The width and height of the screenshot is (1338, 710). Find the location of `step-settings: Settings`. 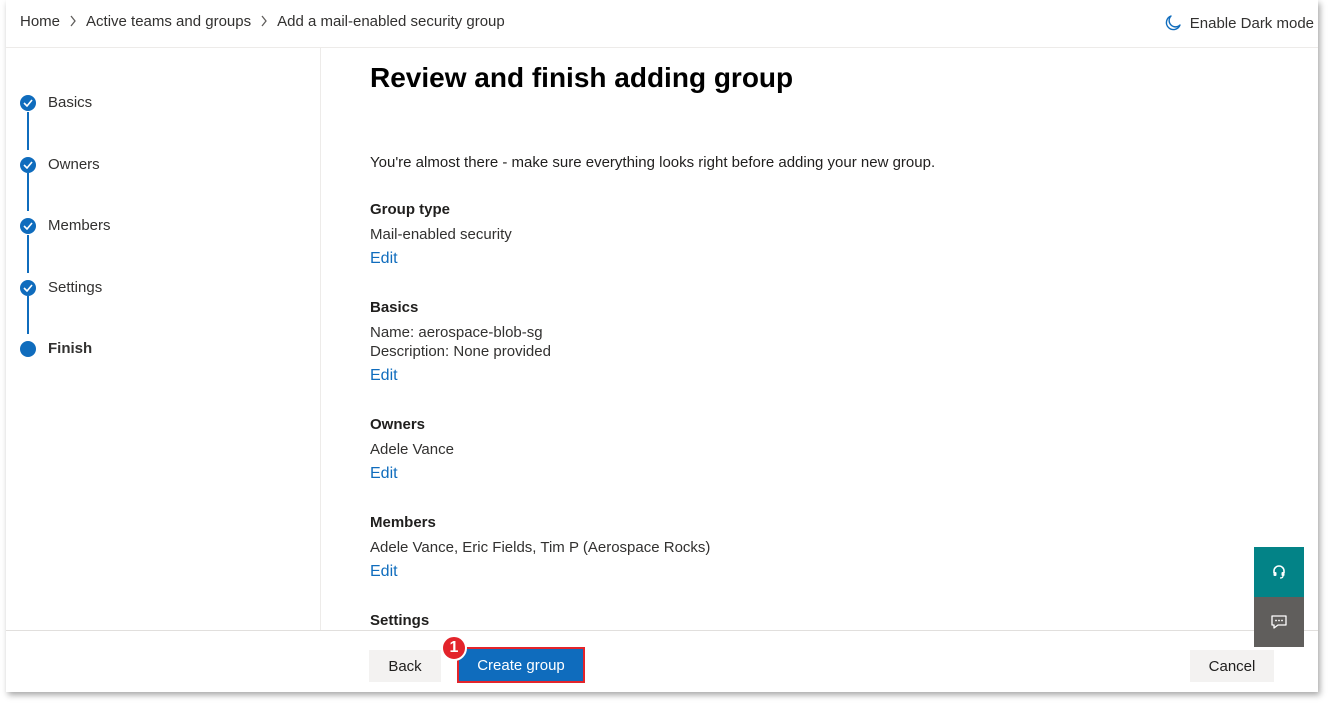

step-settings: Settings is located at coordinates (61, 287).